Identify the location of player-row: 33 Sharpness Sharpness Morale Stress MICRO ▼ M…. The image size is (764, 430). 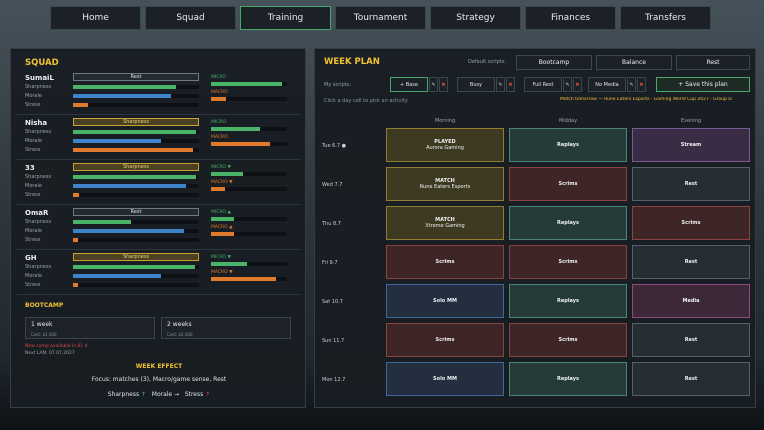
(159, 183).